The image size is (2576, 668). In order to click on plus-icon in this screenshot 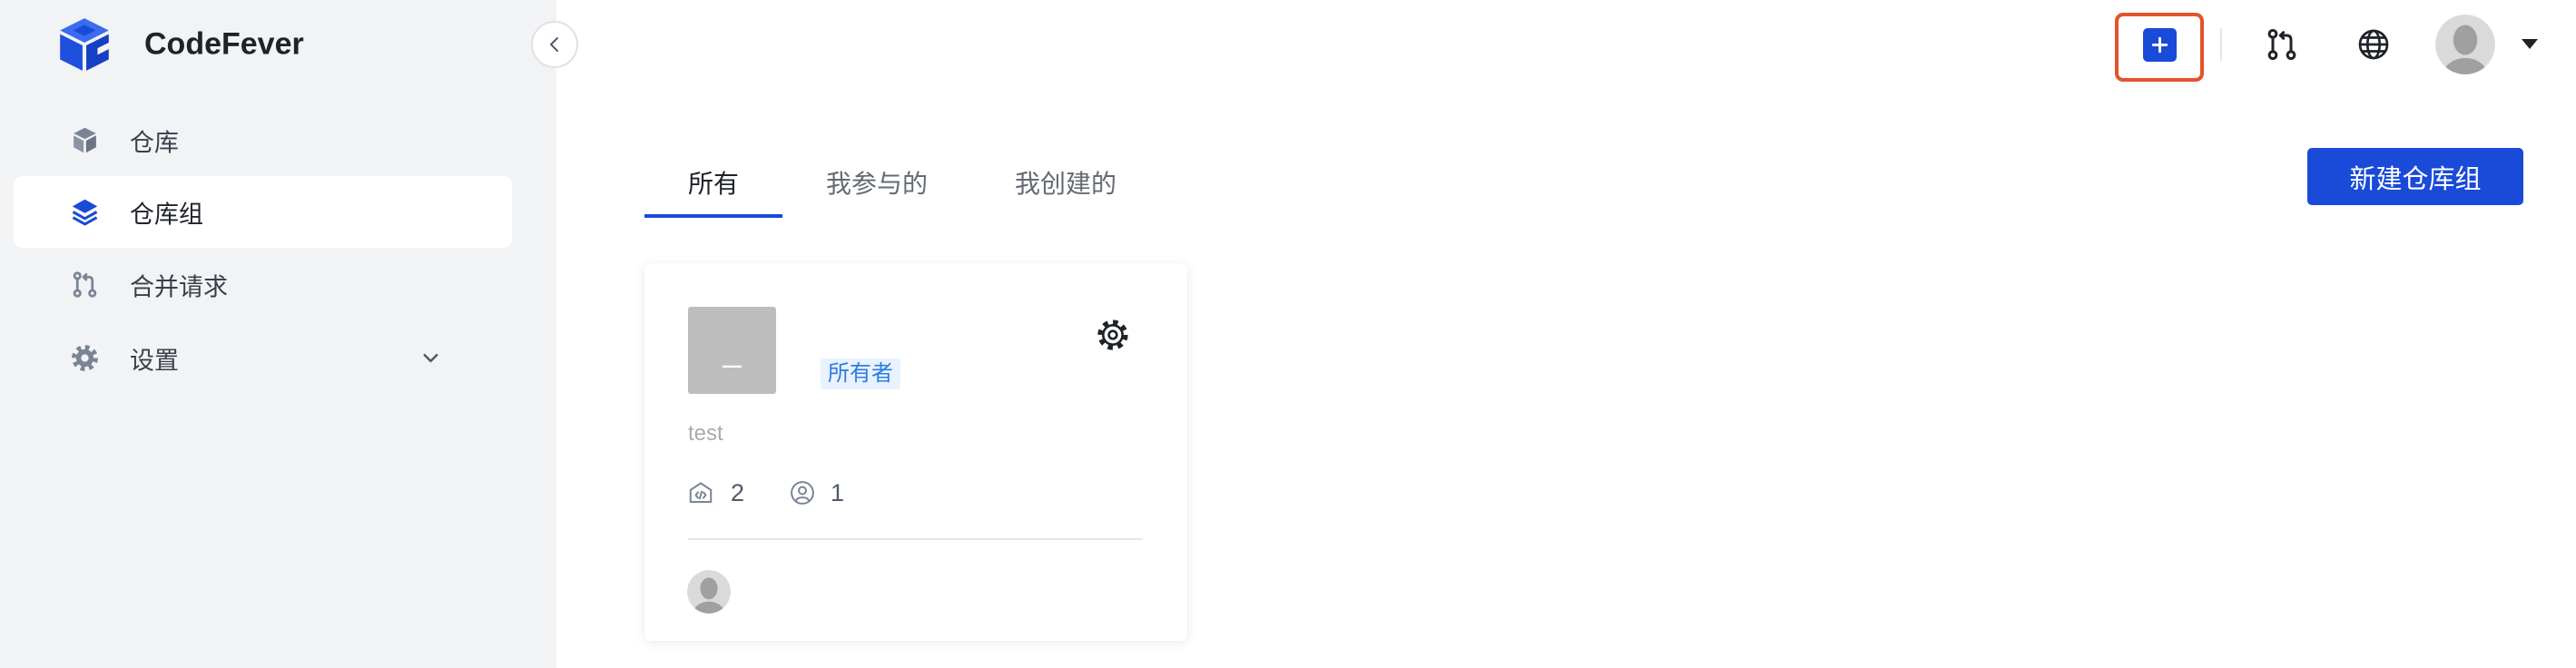, I will do `click(2159, 45)`.